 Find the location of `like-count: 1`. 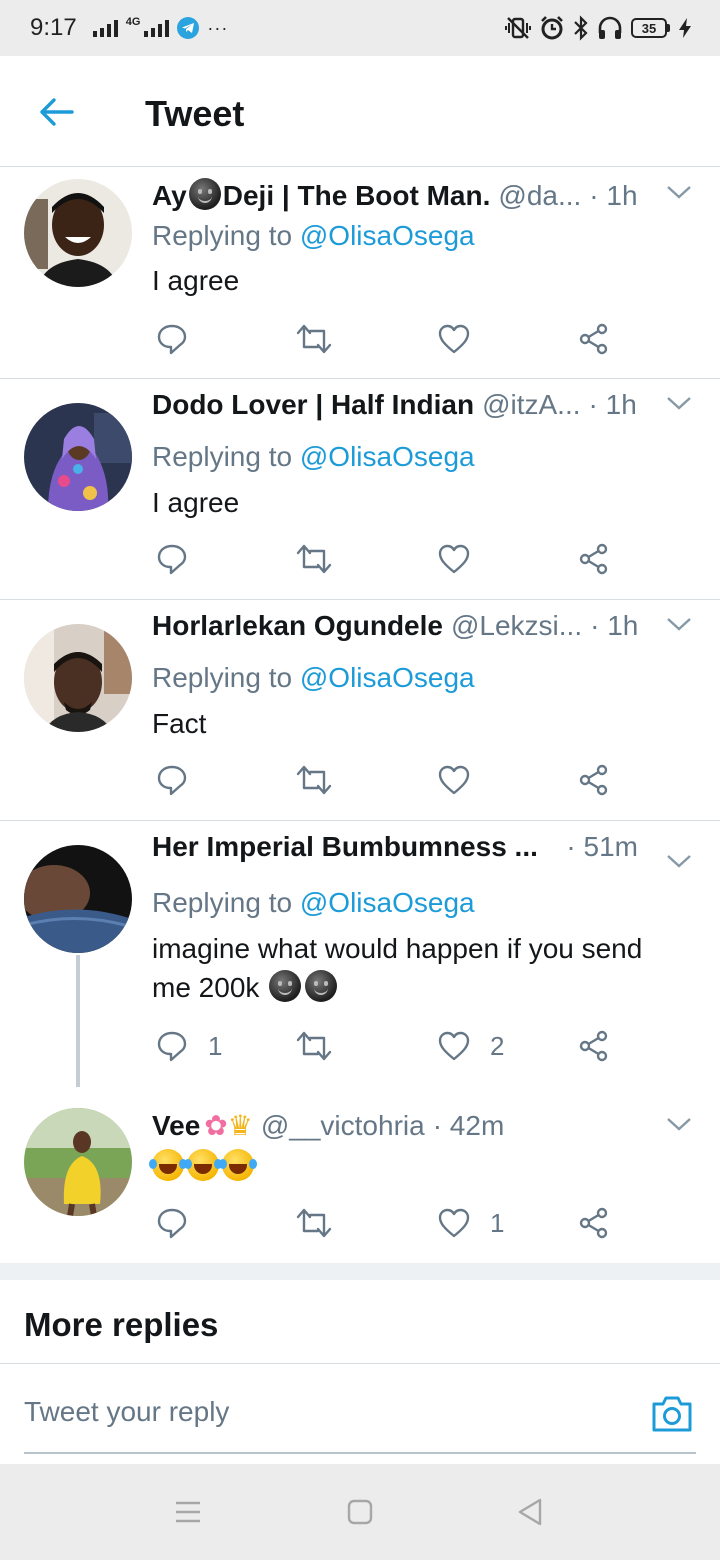

like-count: 1 is located at coordinates (497, 1222).